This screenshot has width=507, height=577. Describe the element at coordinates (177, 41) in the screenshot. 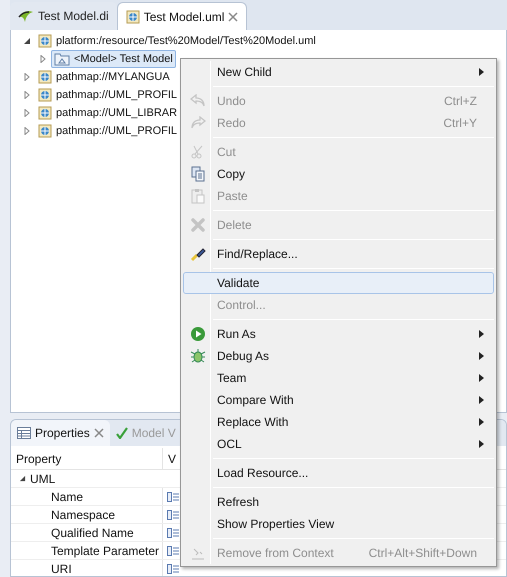

I see `tree-item: platform:/resource/Test%20Model/Test%20Model.uml` at that location.